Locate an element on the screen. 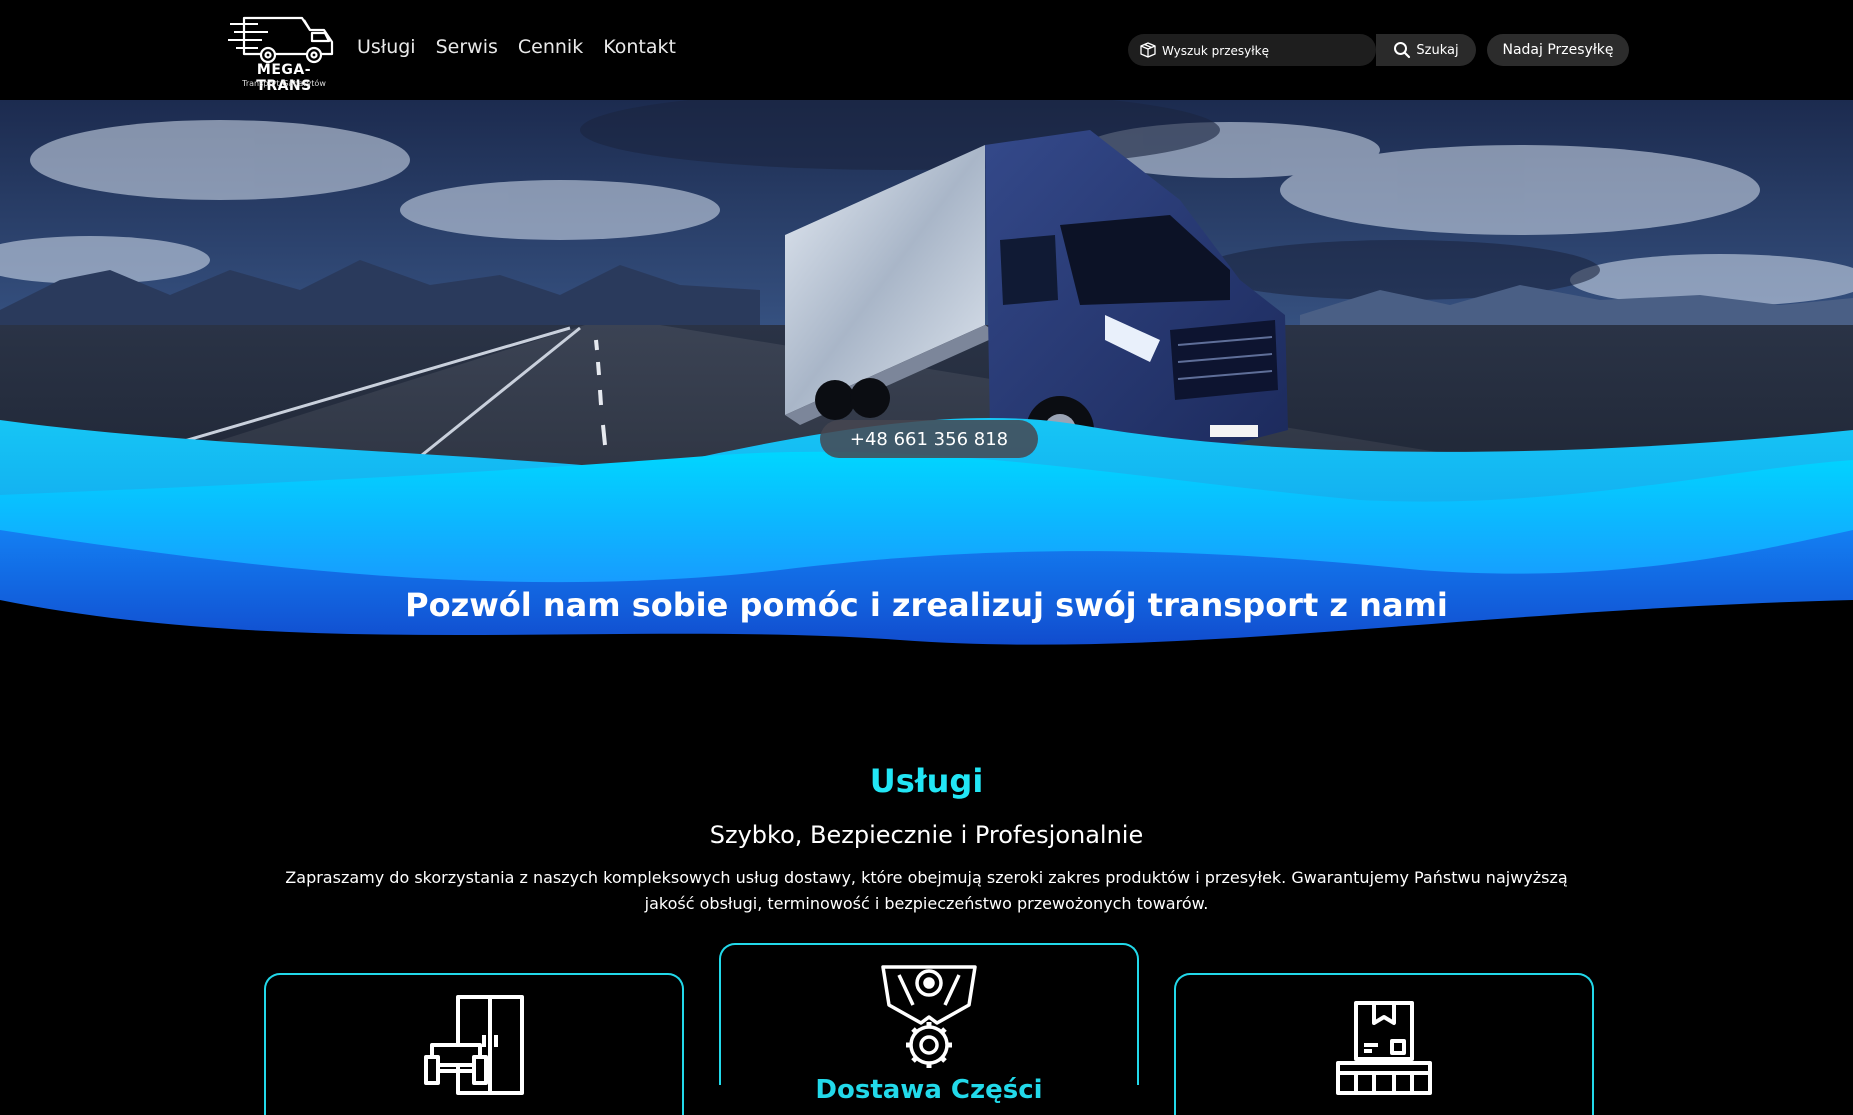 The image size is (1853, 1115). service-card-label: Dostawa Części is located at coordinates (929, 1090).